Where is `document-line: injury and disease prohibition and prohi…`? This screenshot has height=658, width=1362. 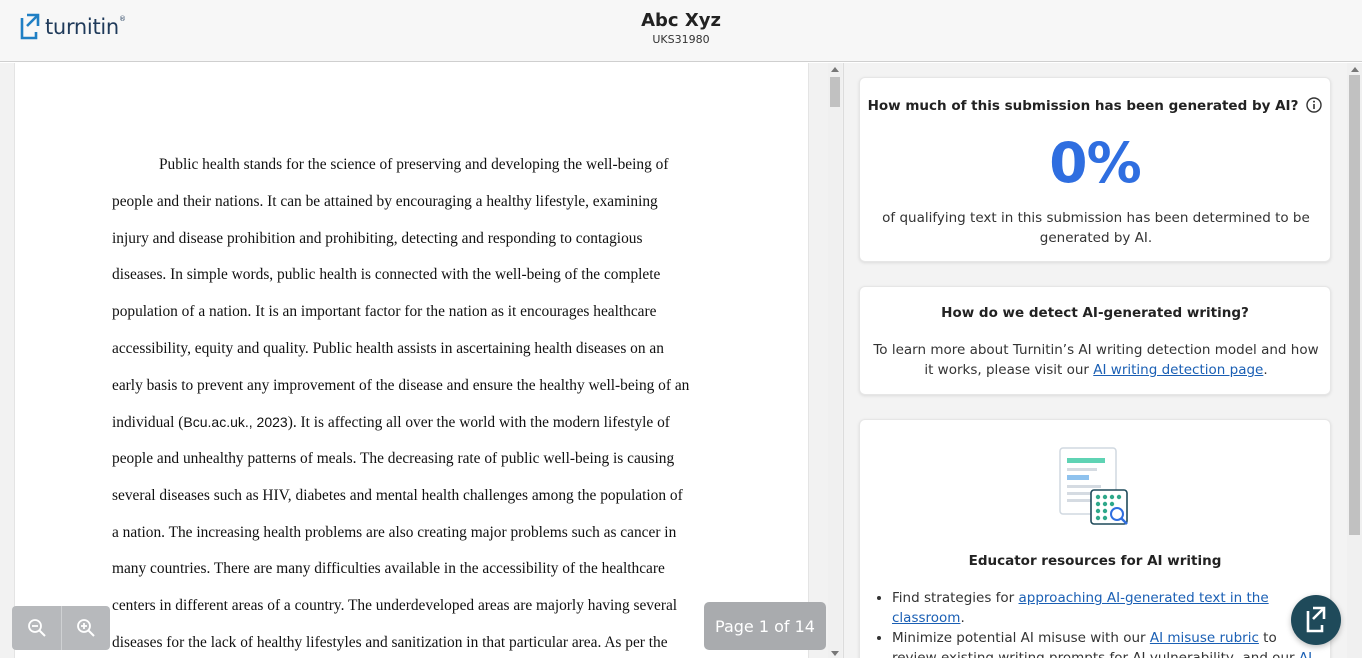
document-line: injury and disease prohibition and prohi… is located at coordinates (377, 238).